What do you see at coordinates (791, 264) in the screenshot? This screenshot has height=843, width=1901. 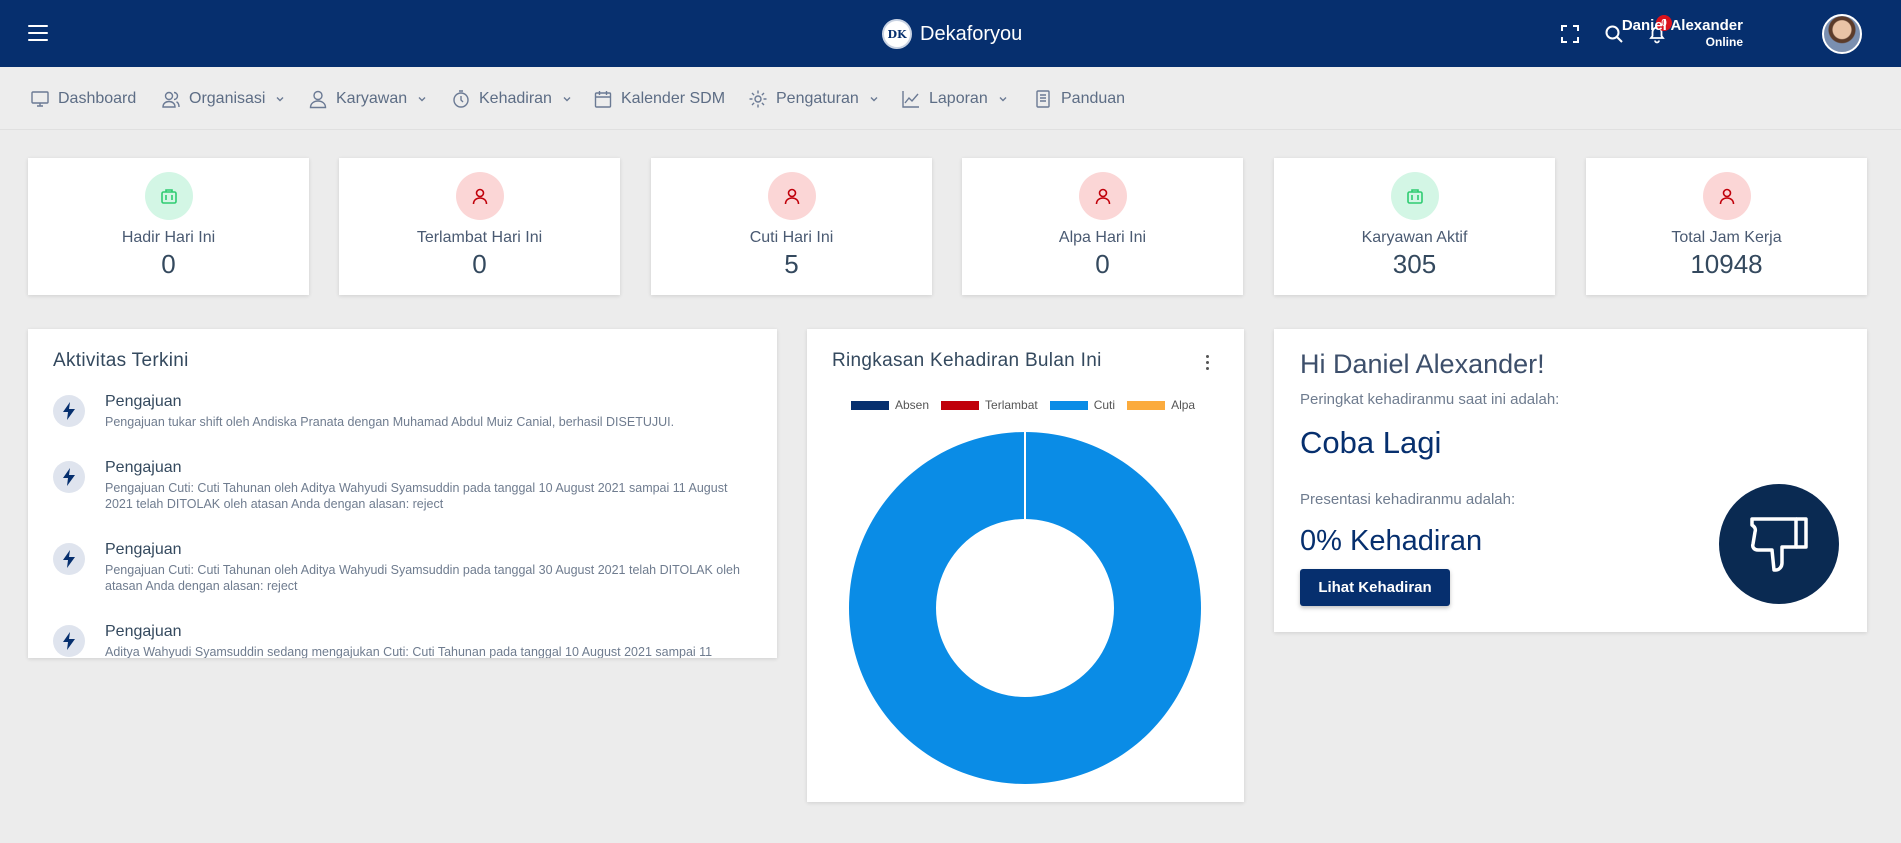 I see `stat-value: 5` at bounding box center [791, 264].